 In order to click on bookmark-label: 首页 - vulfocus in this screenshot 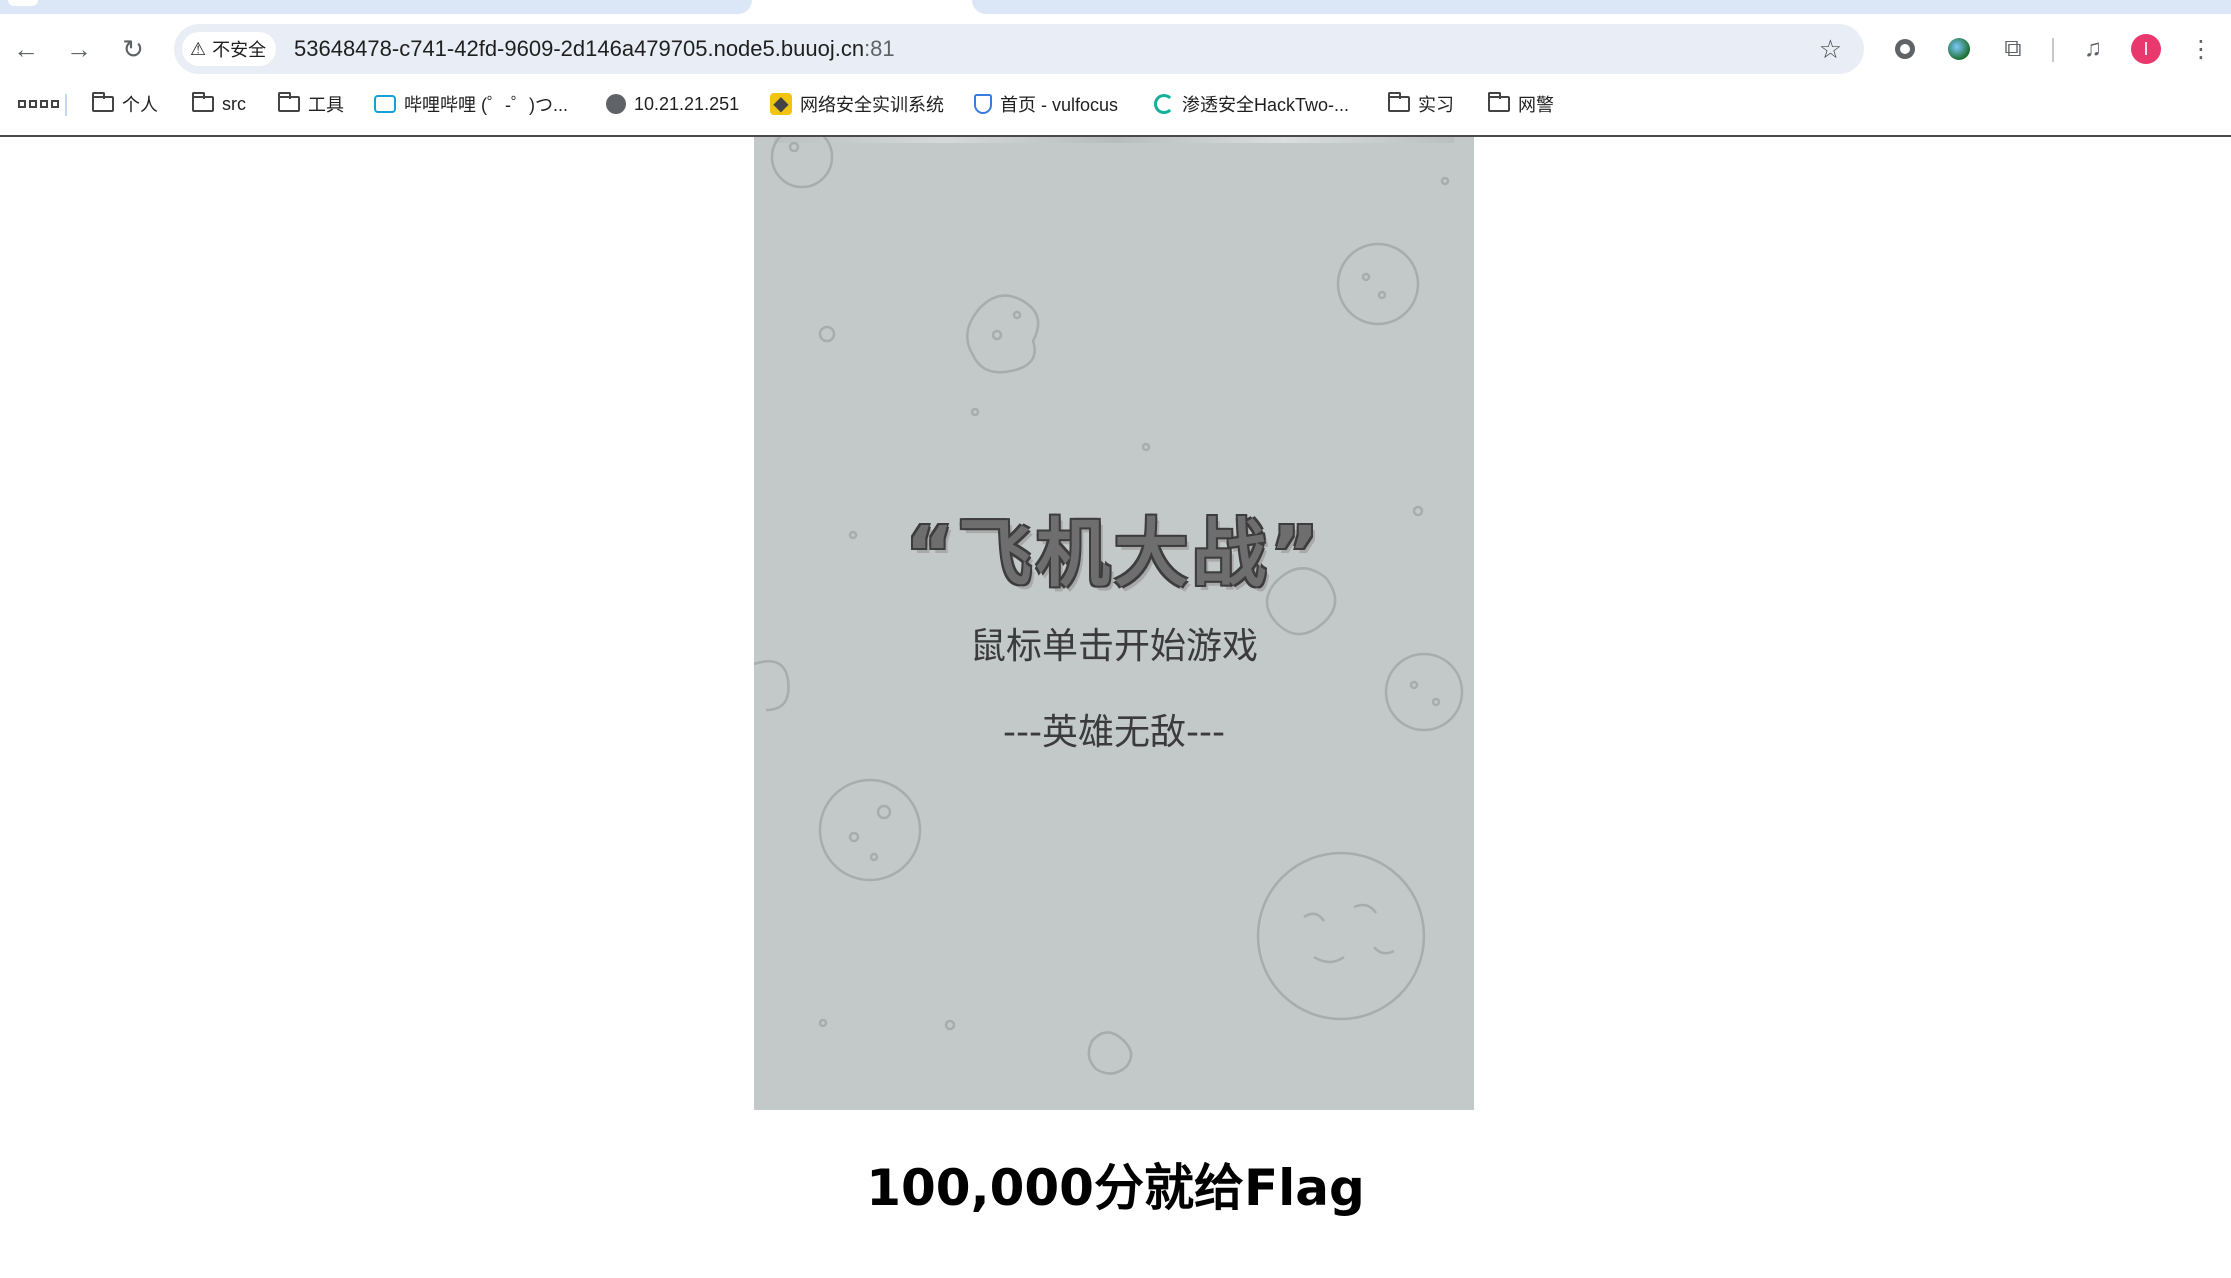, I will do `click(1059, 105)`.